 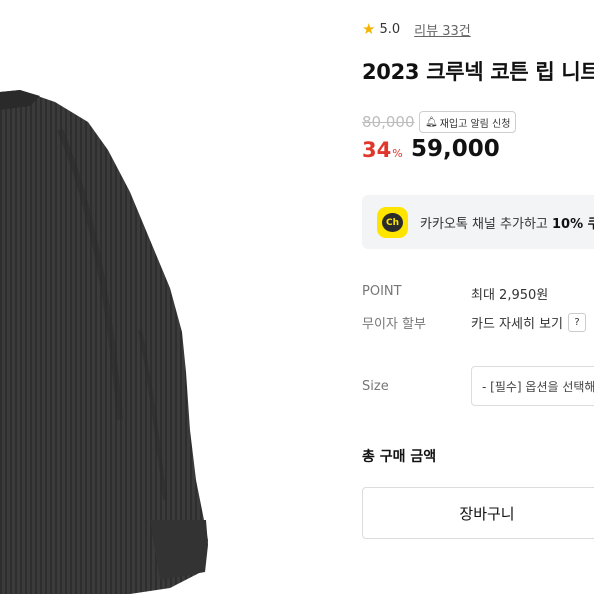 What do you see at coordinates (486, 224) in the screenshot?
I see `kakao-banner-text-prefix: 카카오톡 채널 추가하고` at bounding box center [486, 224].